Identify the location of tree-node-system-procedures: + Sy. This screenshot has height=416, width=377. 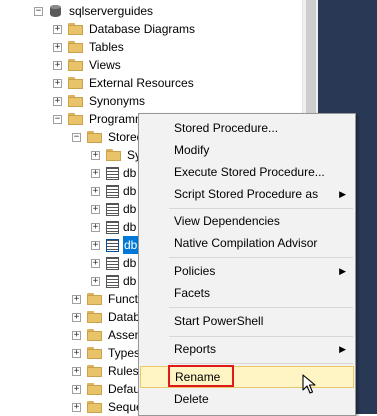
(116, 155).